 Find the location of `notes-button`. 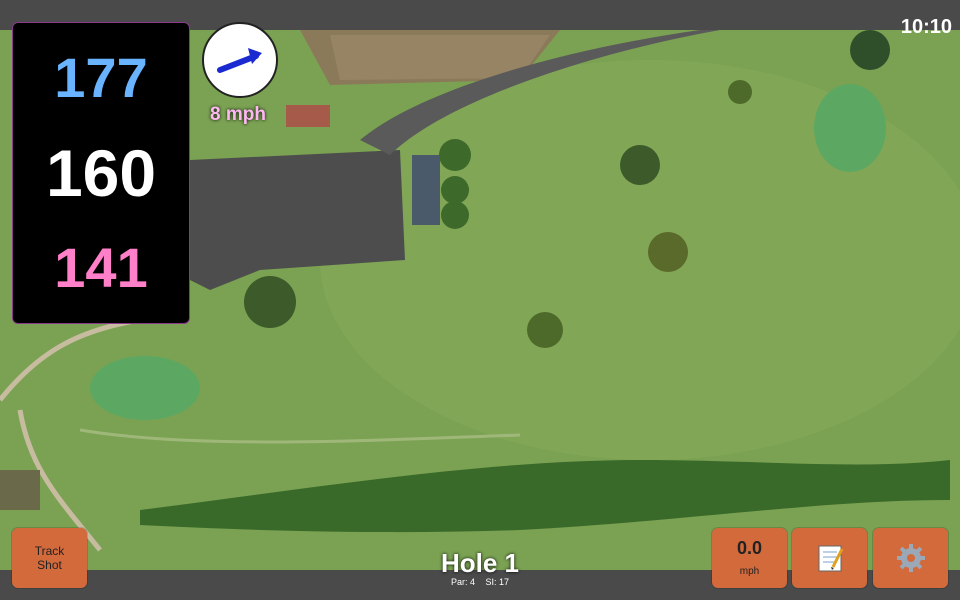

notes-button is located at coordinates (829, 558).